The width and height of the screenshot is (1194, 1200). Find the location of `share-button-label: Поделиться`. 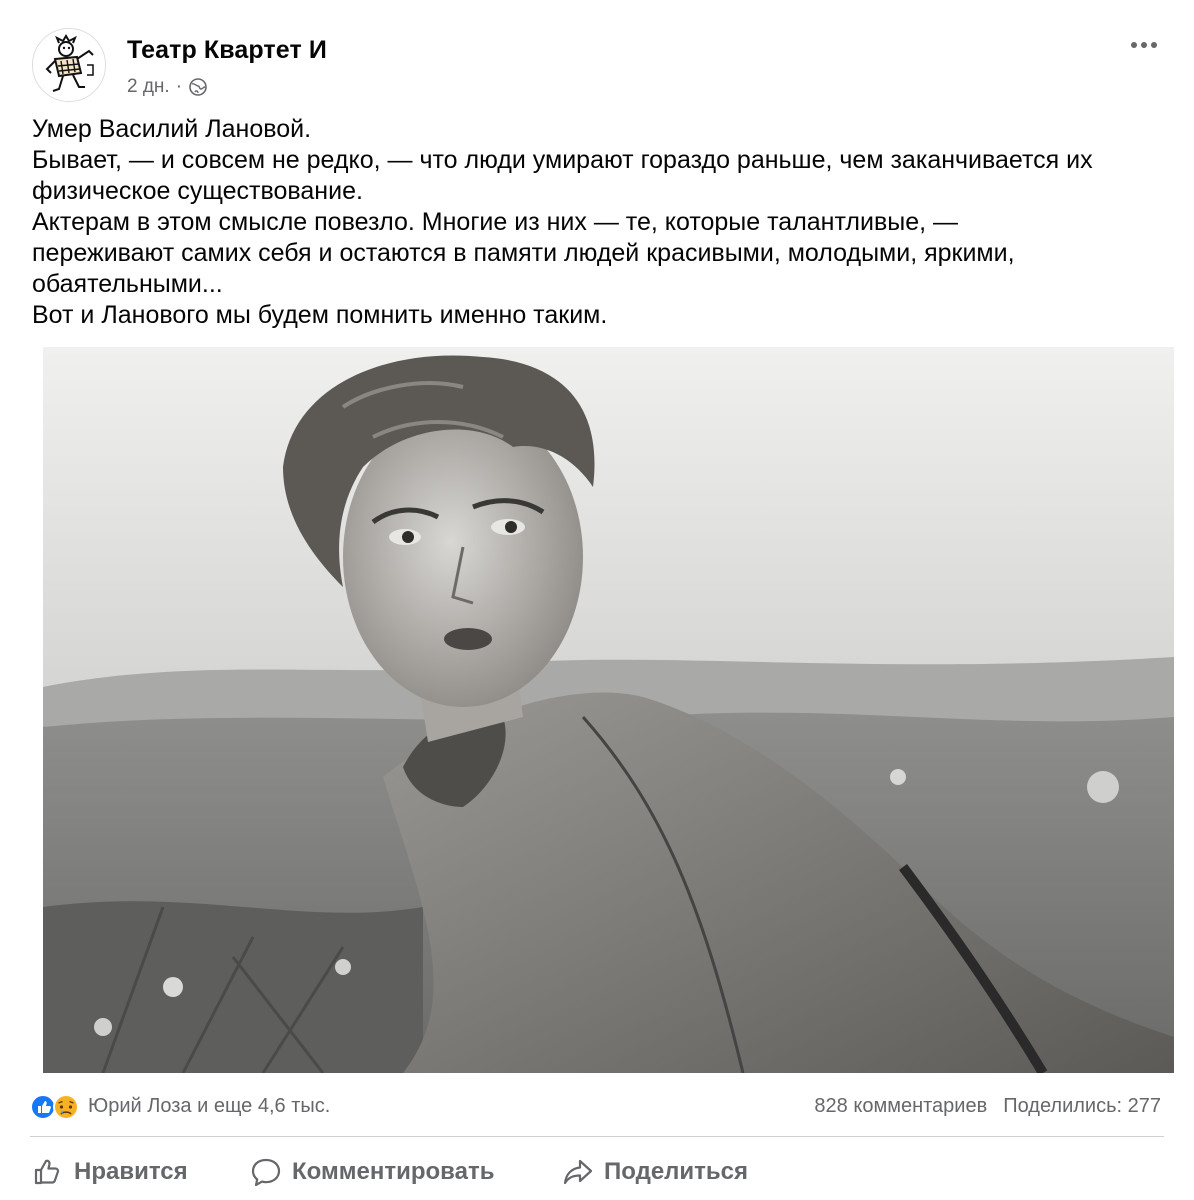

share-button-label: Поделиться is located at coordinates (676, 1171).